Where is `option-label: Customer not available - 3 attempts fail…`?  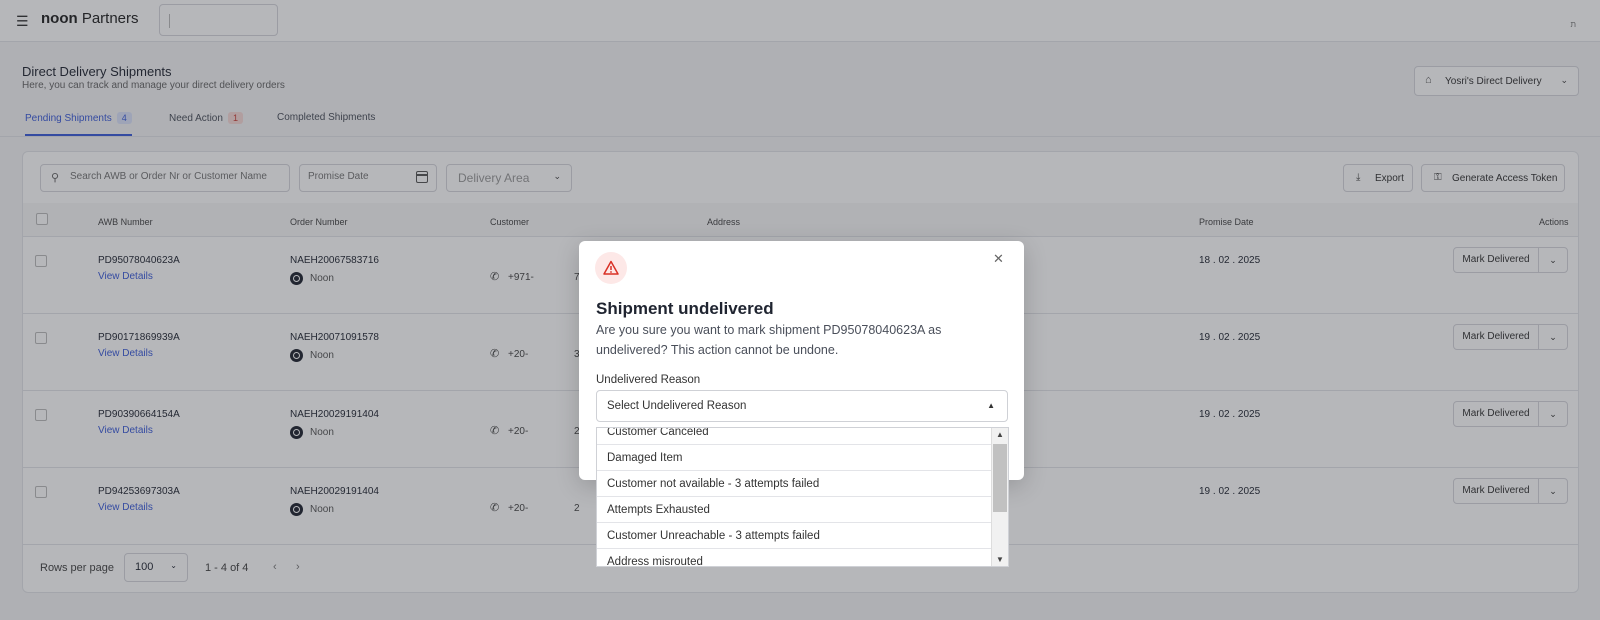
option-label: Customer not available - 3 attempts fail… is located at coordinates (713, 484).